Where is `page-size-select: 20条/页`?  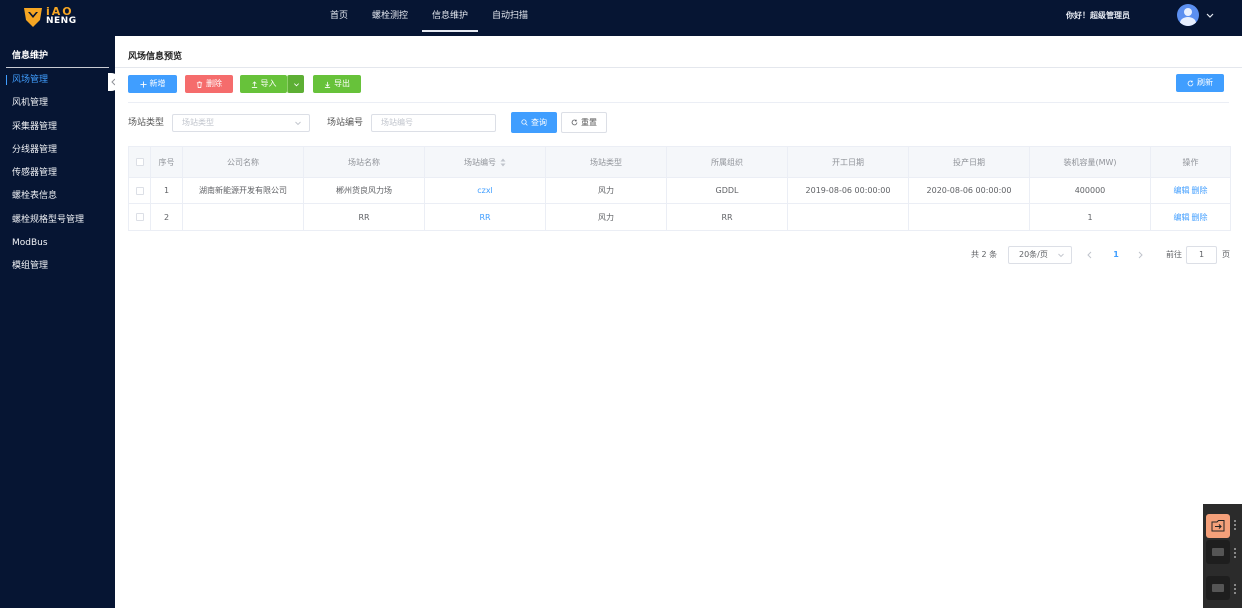
page-size-select: 20条/页 is located at coordinates (1040, 255).